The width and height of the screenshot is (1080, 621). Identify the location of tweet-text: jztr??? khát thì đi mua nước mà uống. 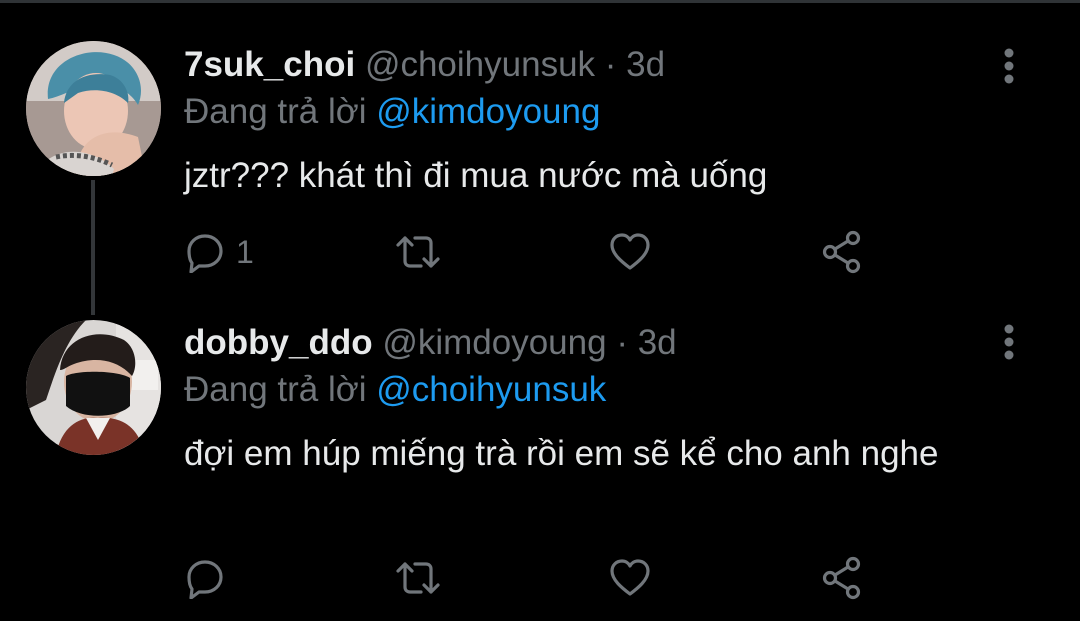
(476, 175).